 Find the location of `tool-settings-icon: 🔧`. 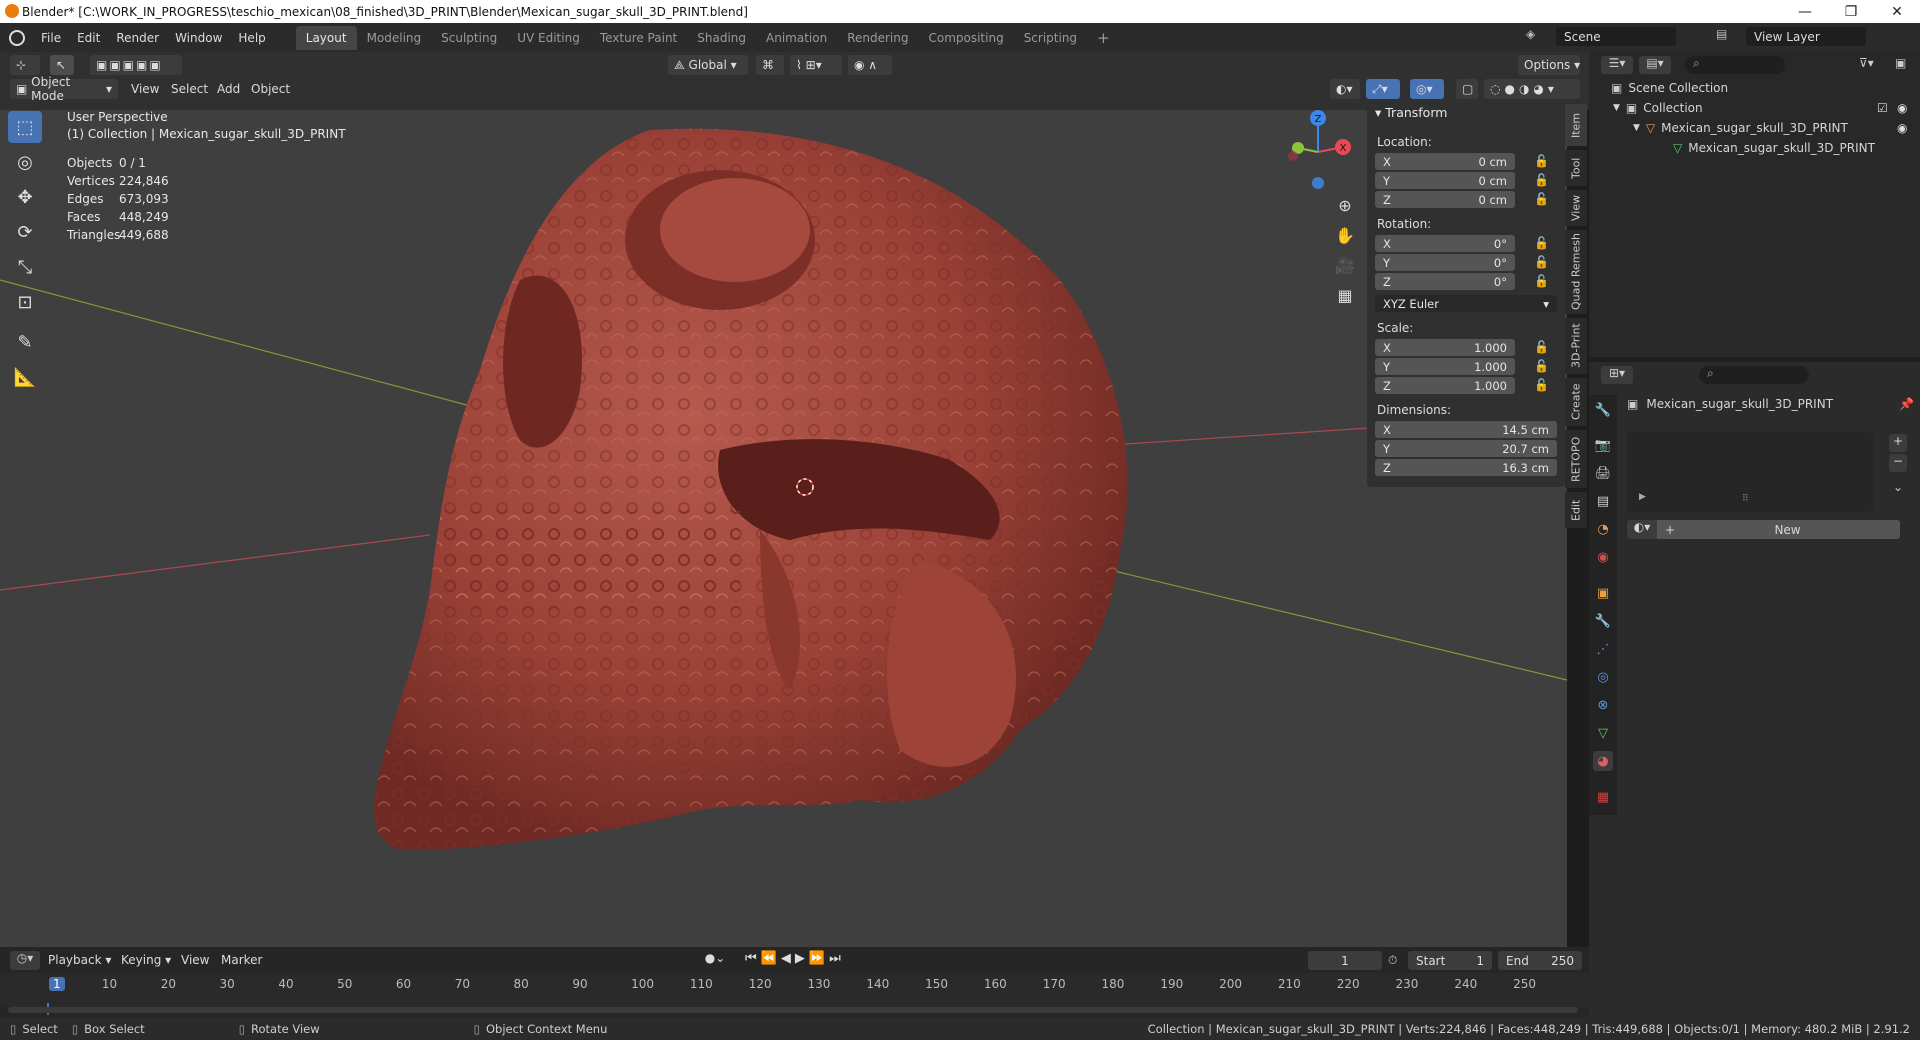

tool-settings-icon: 🔧 is located at coordinates (1603, 410).